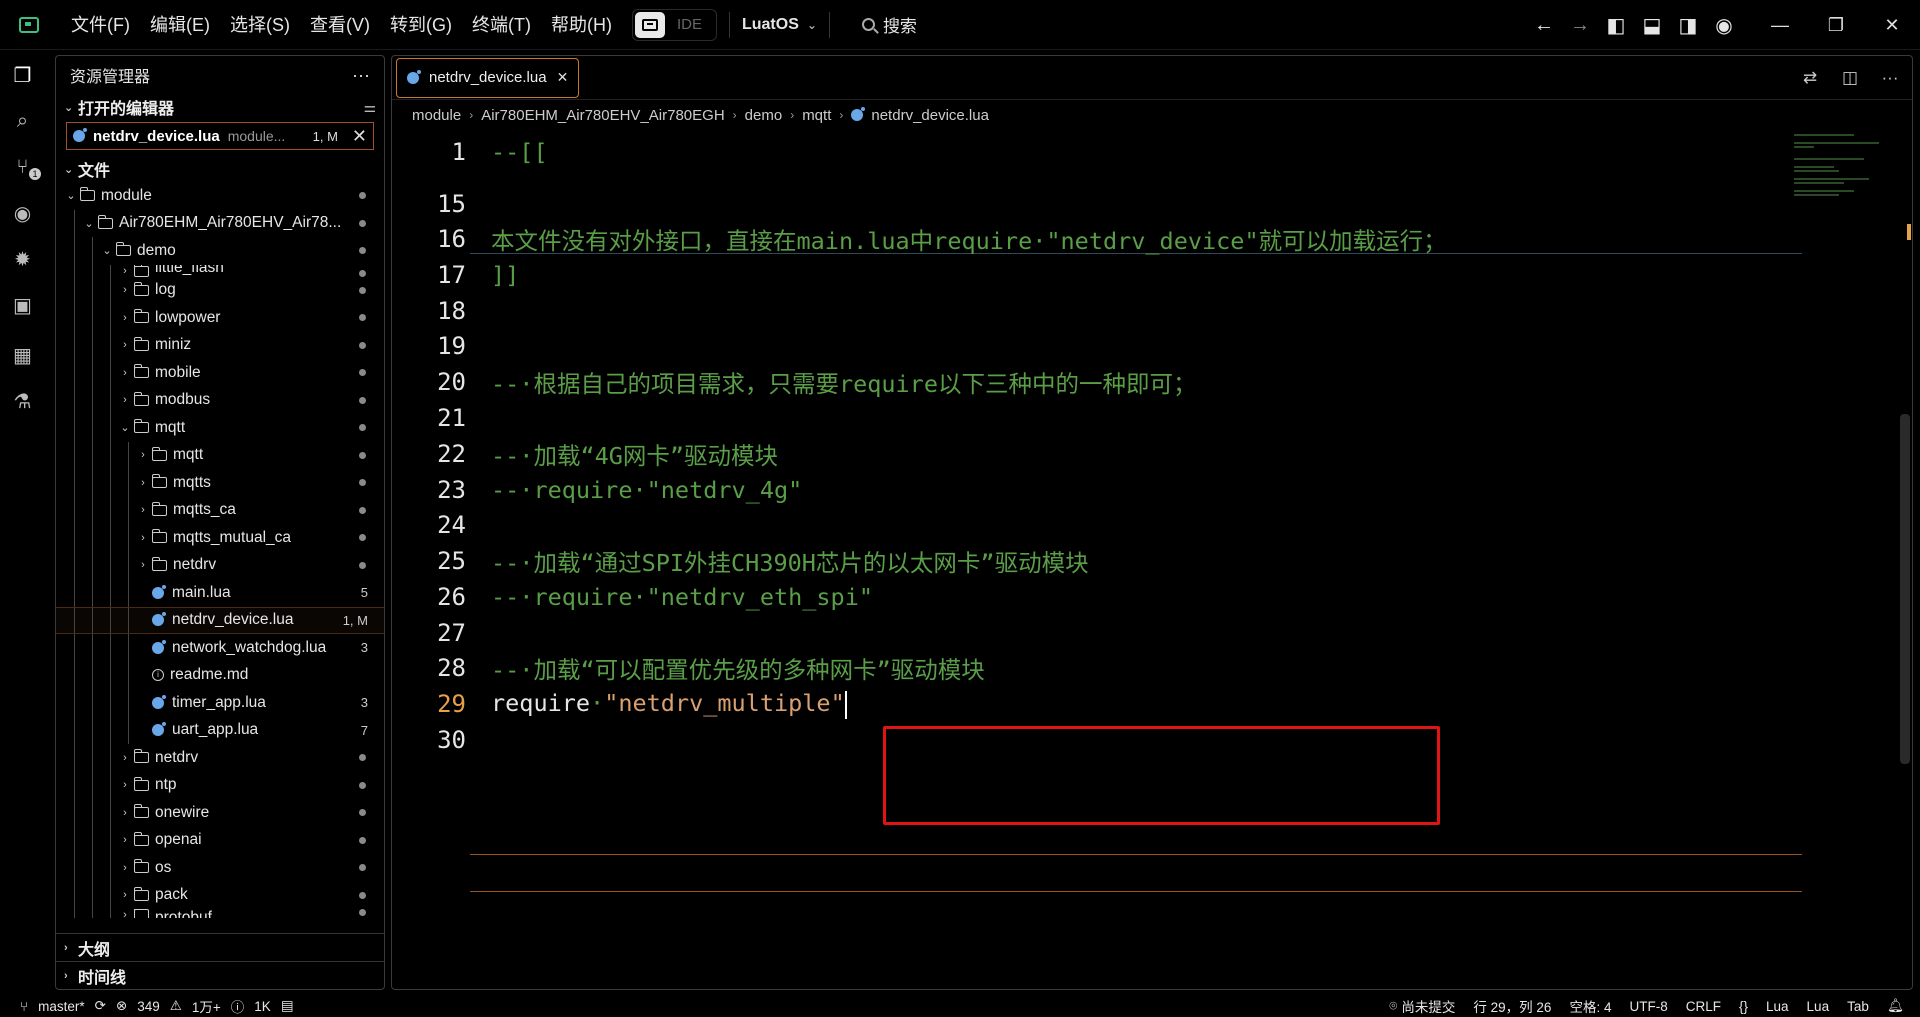 The height and width of the screenshot is (1017, 1920). Describe the element at coordinates (1580, 25) in the screenshot. I see `forward-arrow-icon: →` at that location.